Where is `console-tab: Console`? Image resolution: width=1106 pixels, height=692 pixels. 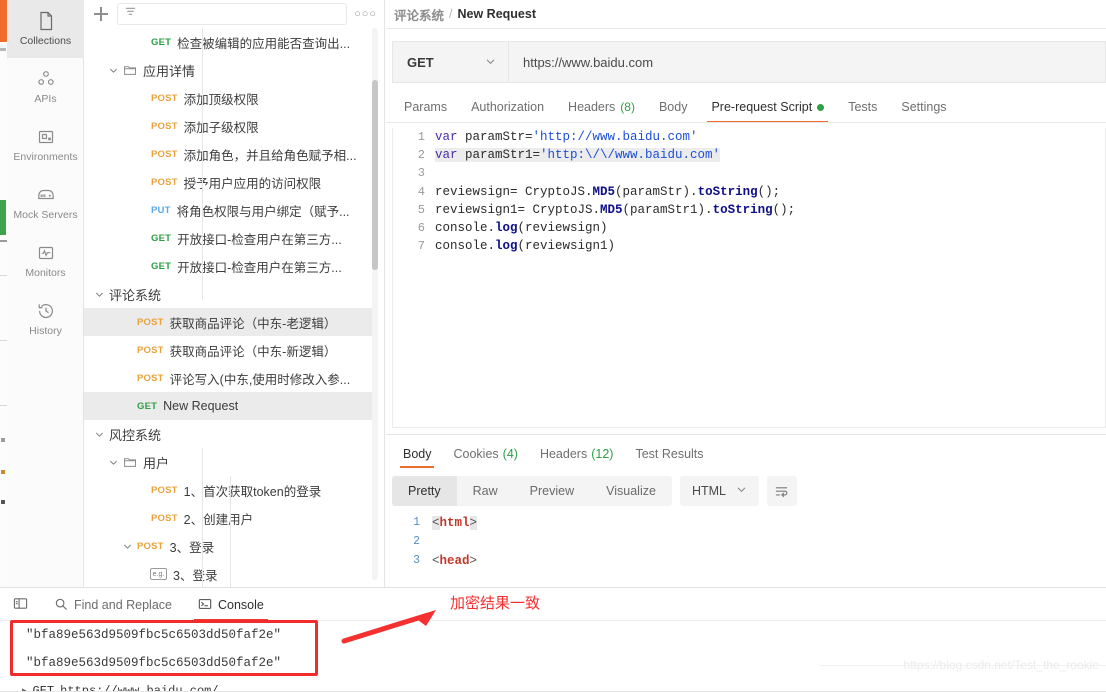
console-tab: Console is located at coordinates (231, 606).